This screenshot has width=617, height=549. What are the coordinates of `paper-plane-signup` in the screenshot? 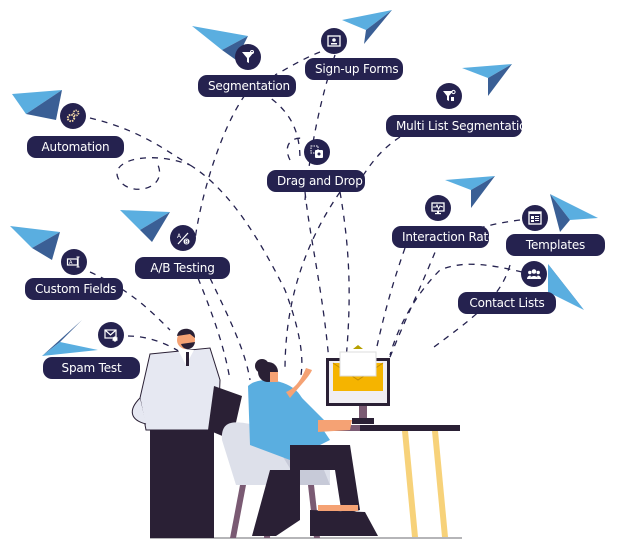 It's located at (367, 27).